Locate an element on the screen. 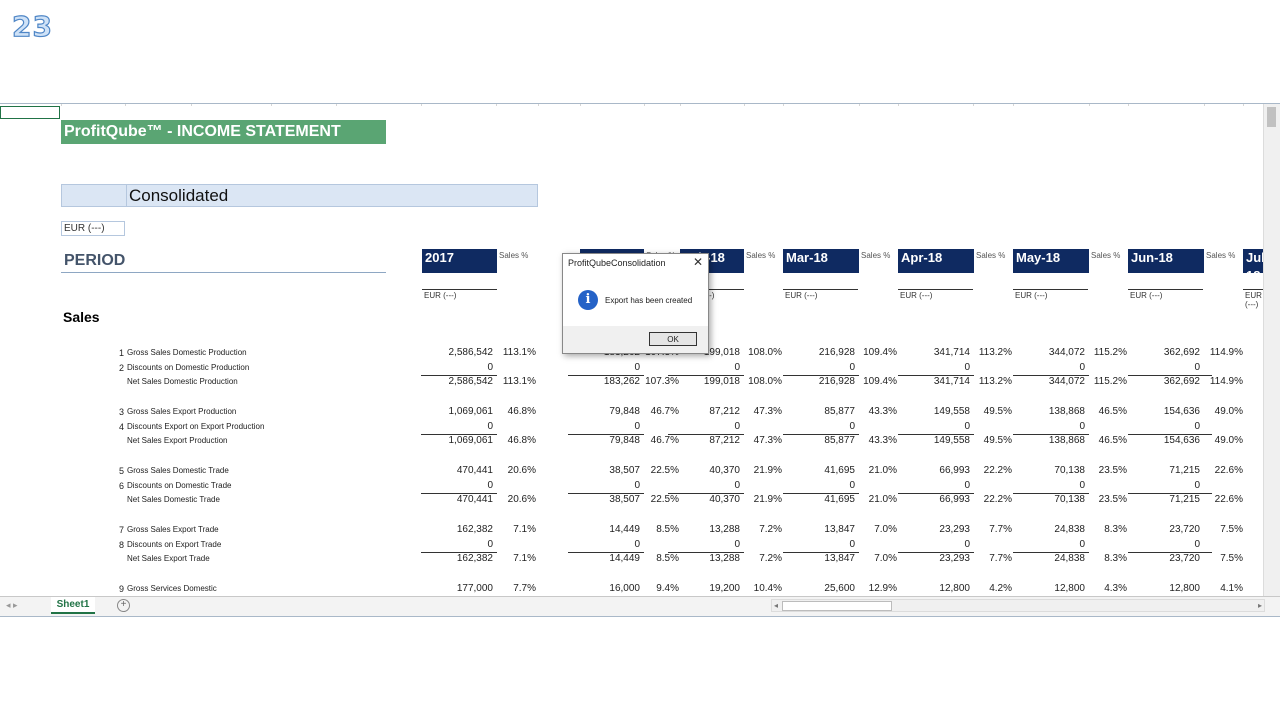  pct-cell: 7.1% is located at coordinates (516, 529).